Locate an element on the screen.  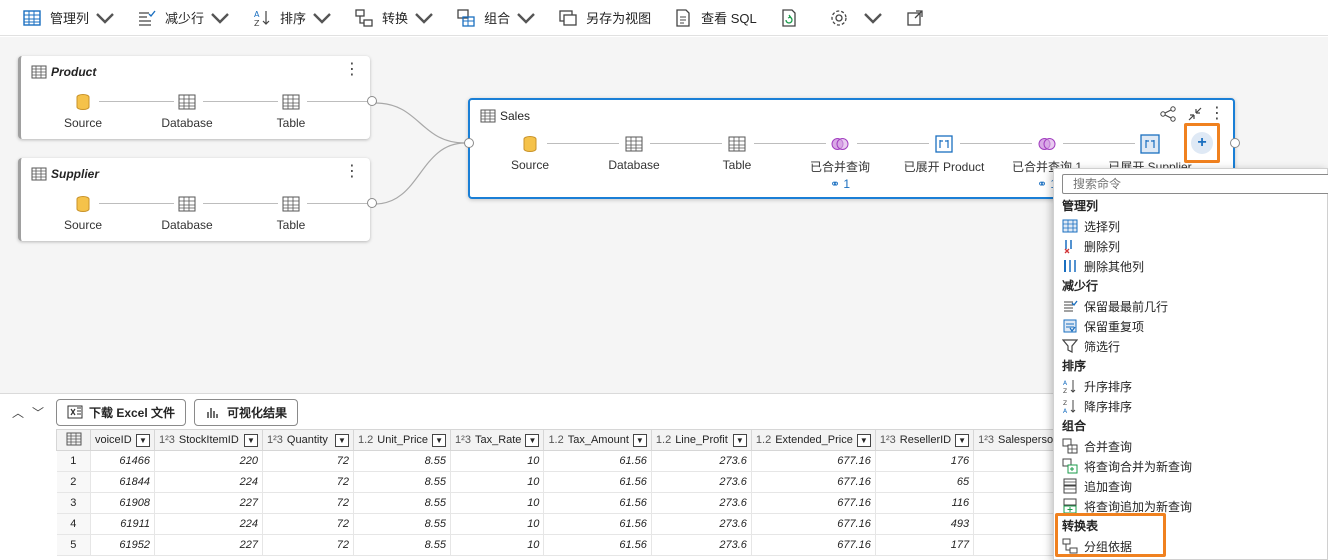
linked-query-count: ⚭ 1 is located at coordinates (840, 184).